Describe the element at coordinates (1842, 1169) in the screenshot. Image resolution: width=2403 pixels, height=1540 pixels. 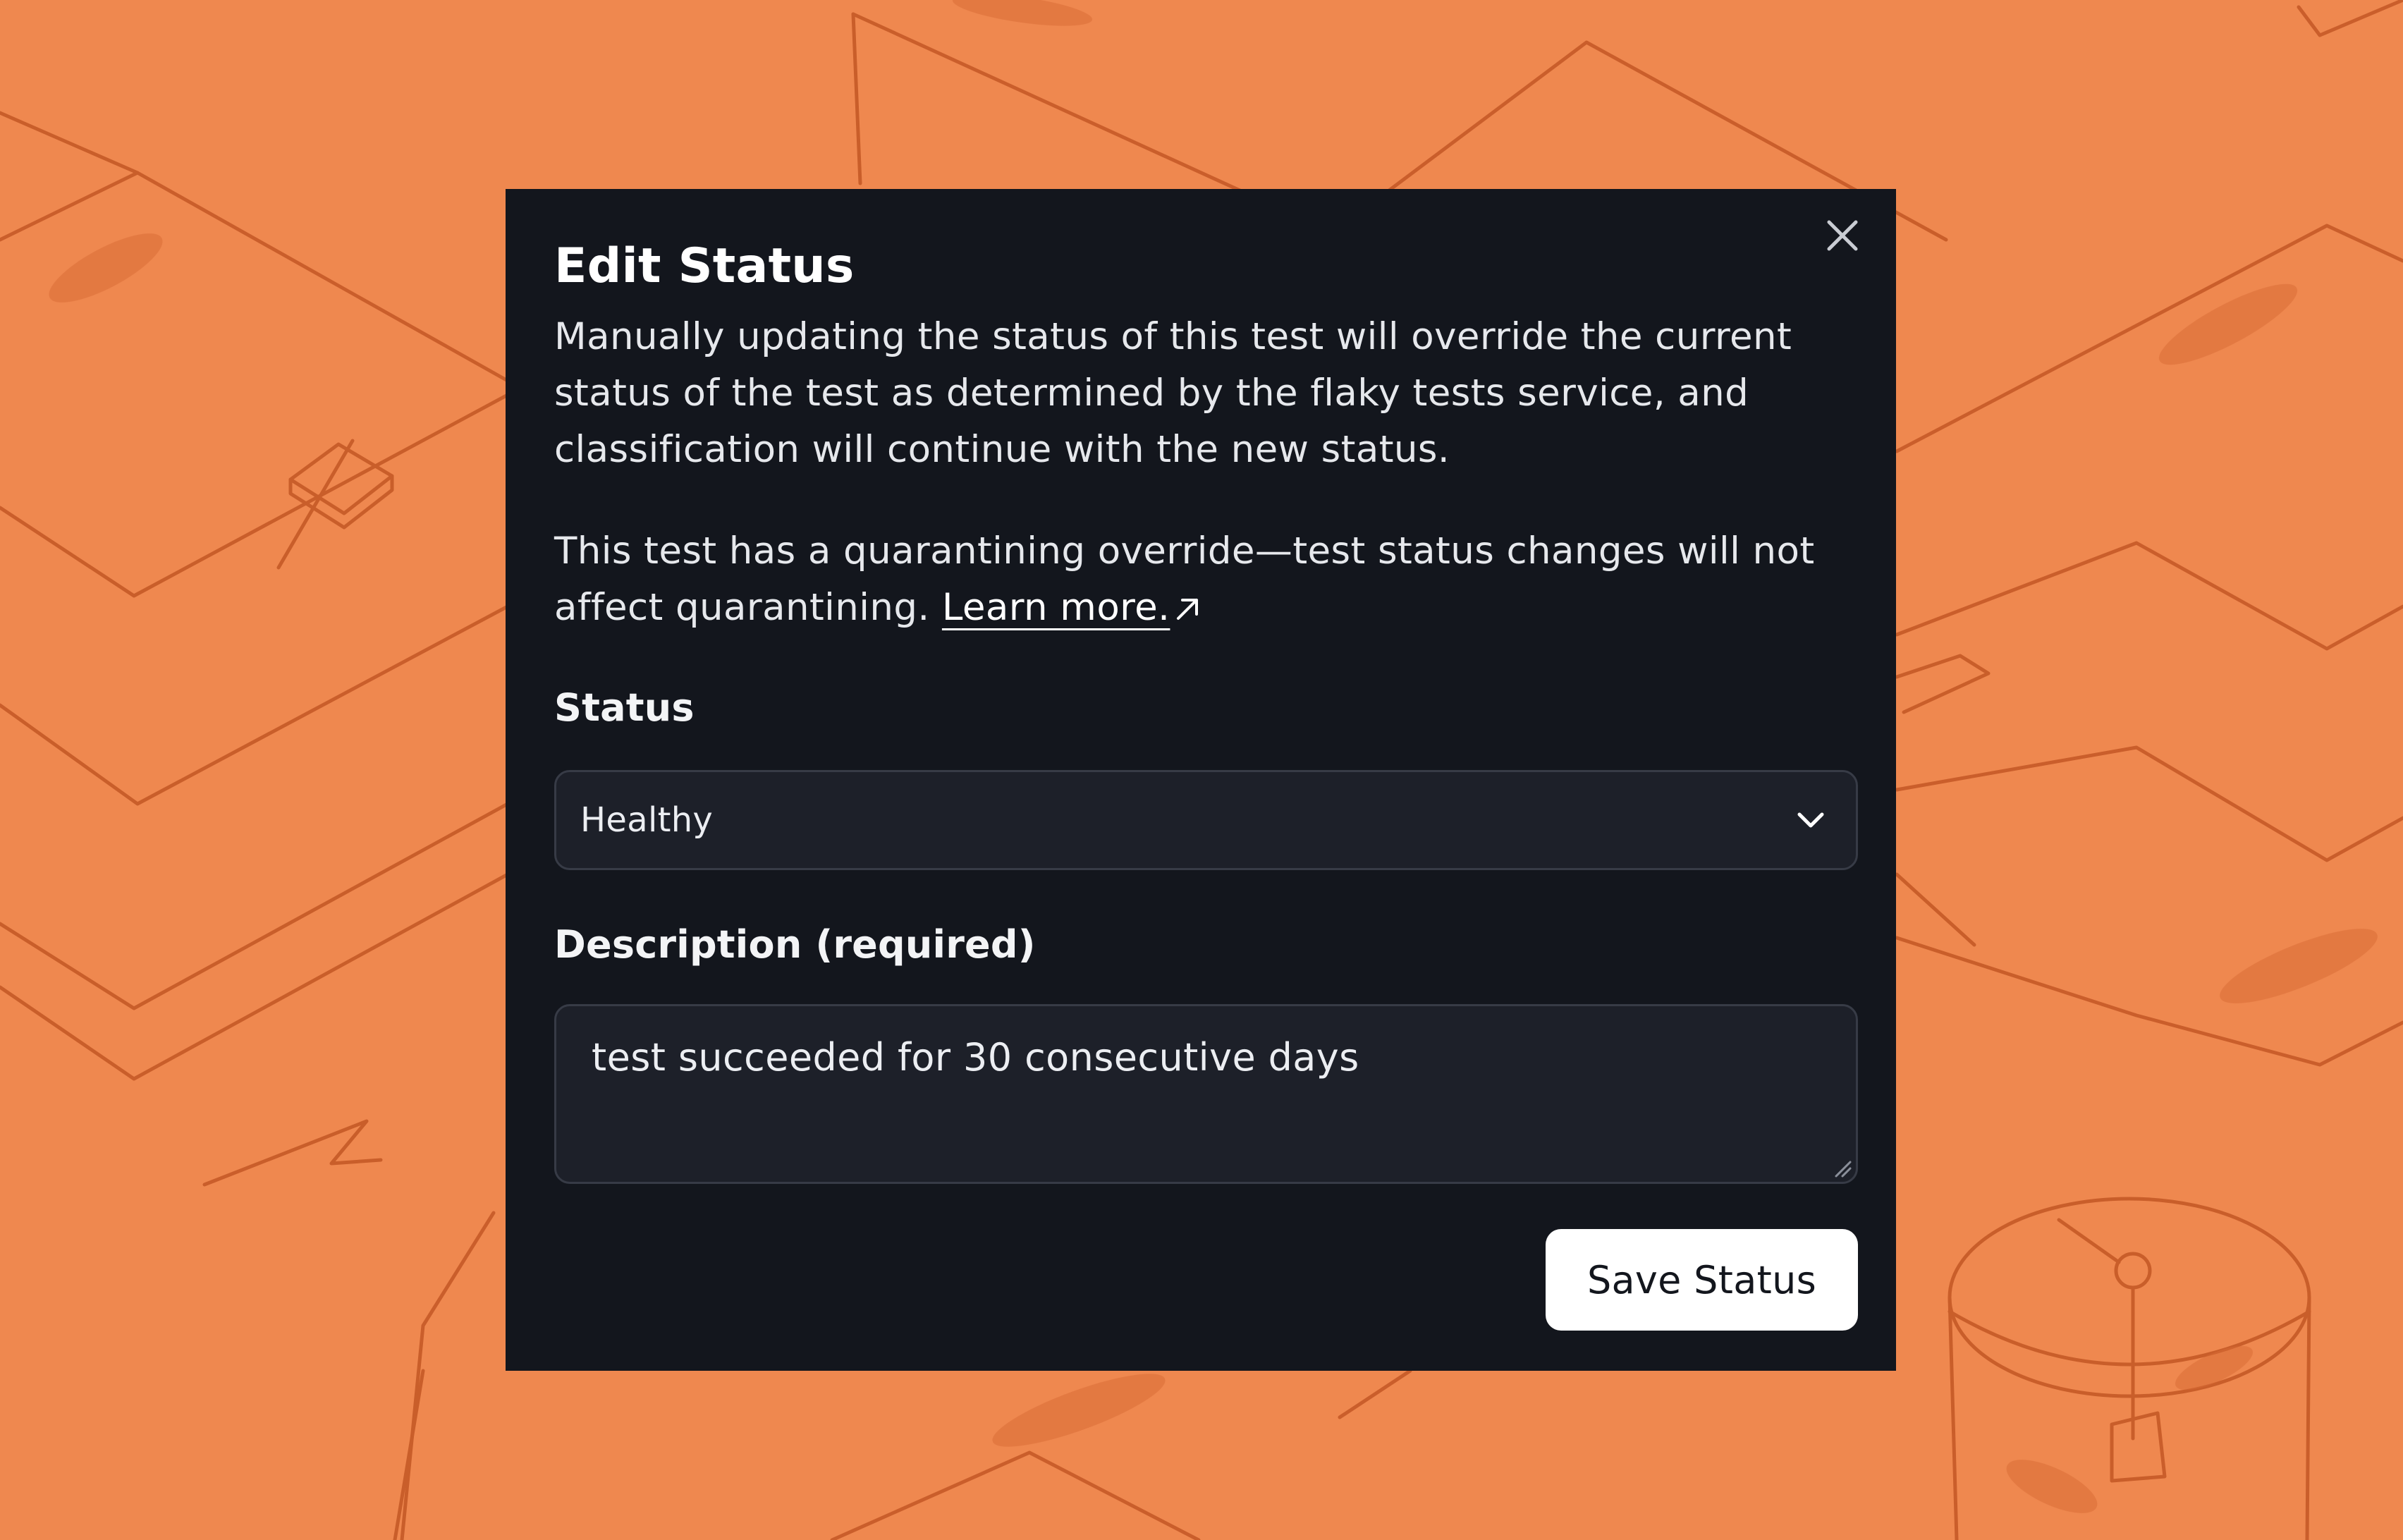
I see `resize-handle-icon` at that location.